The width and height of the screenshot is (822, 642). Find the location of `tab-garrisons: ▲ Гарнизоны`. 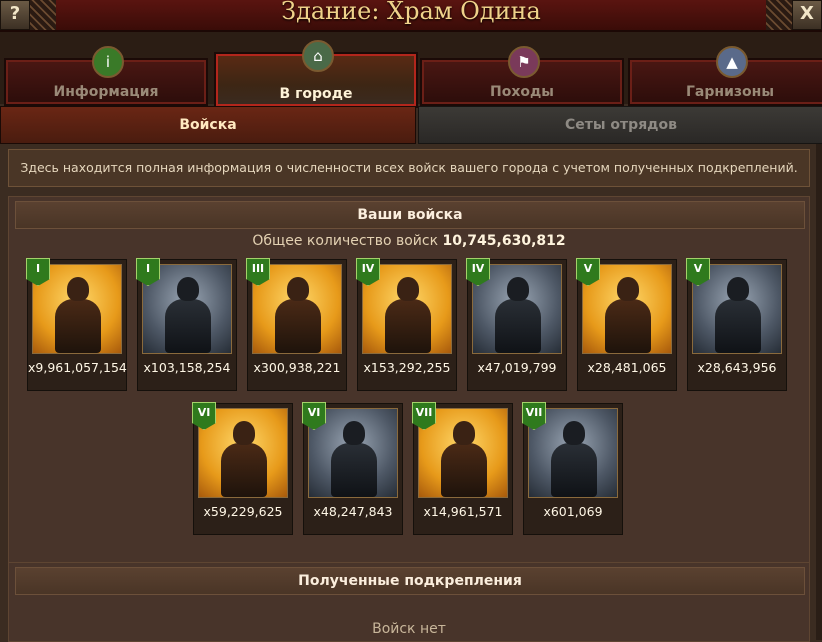

tab-garrisons: ▲ Гарнизоны is located at coordinates (725, 76).